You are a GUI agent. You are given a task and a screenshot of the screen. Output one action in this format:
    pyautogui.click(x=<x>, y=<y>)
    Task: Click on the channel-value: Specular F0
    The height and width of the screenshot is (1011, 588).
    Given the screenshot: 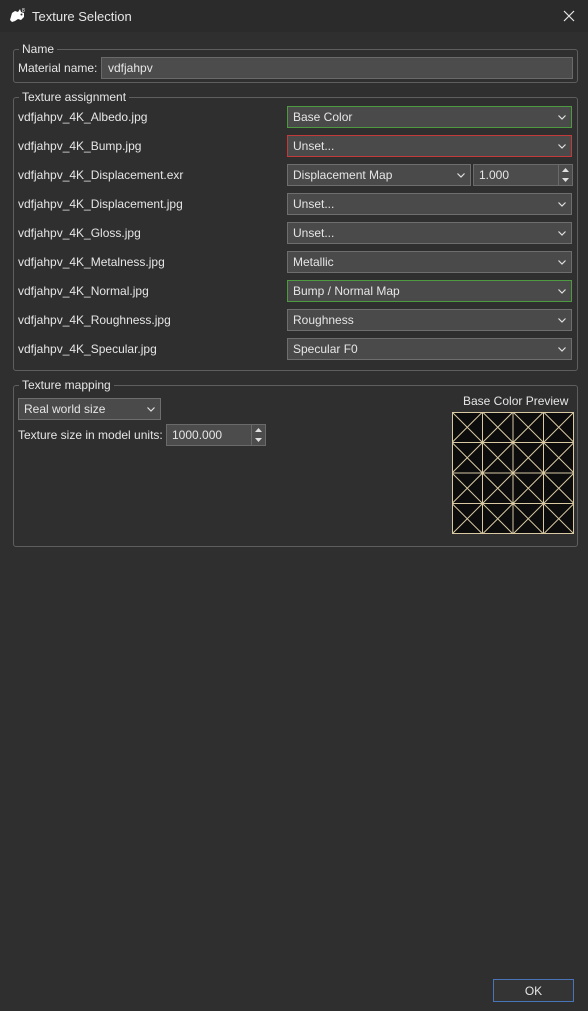 What is the action you would take?
    pyautogui.click(x=325, y=349)
    